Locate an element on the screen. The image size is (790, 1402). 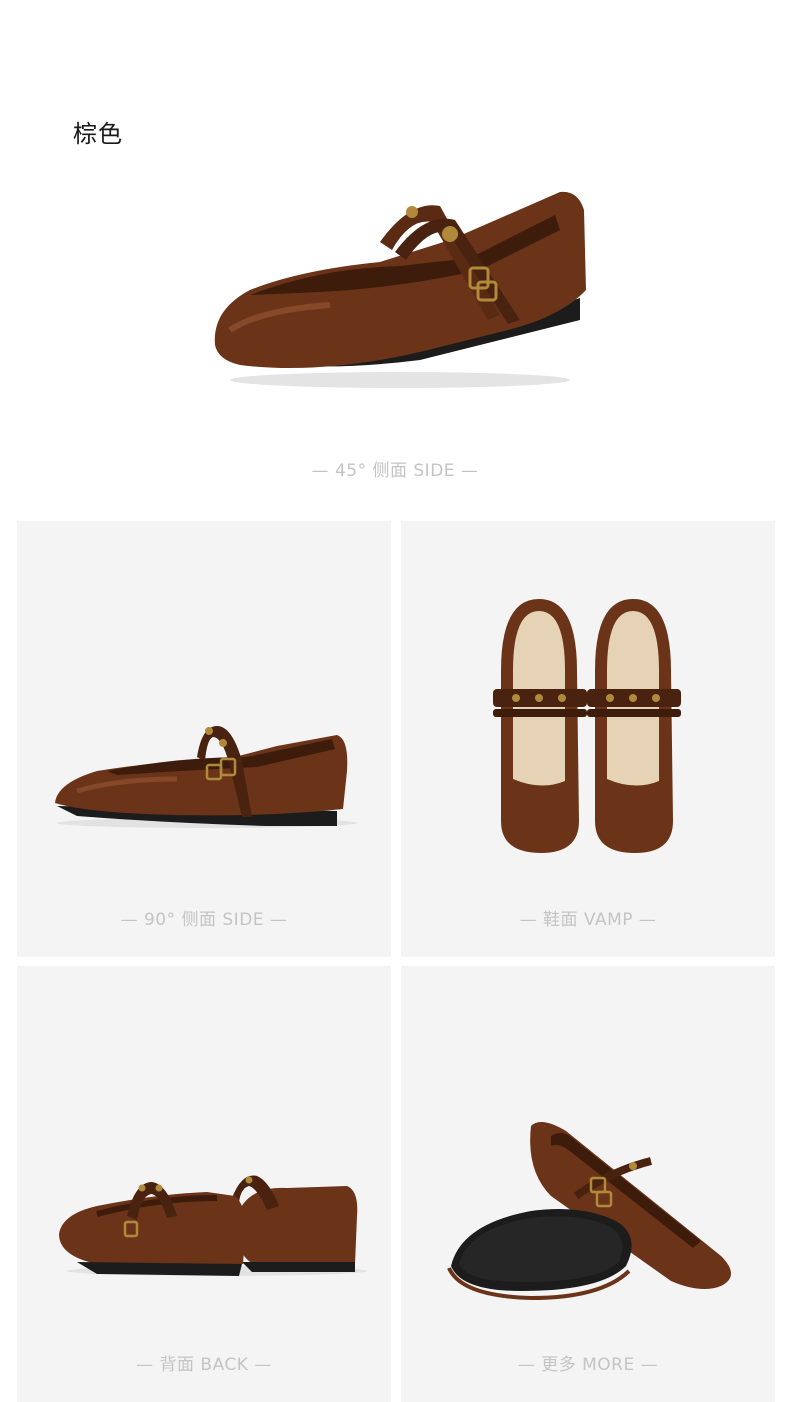
panel-back: — 背面 BACK — is located at coordinates (204, 1184).